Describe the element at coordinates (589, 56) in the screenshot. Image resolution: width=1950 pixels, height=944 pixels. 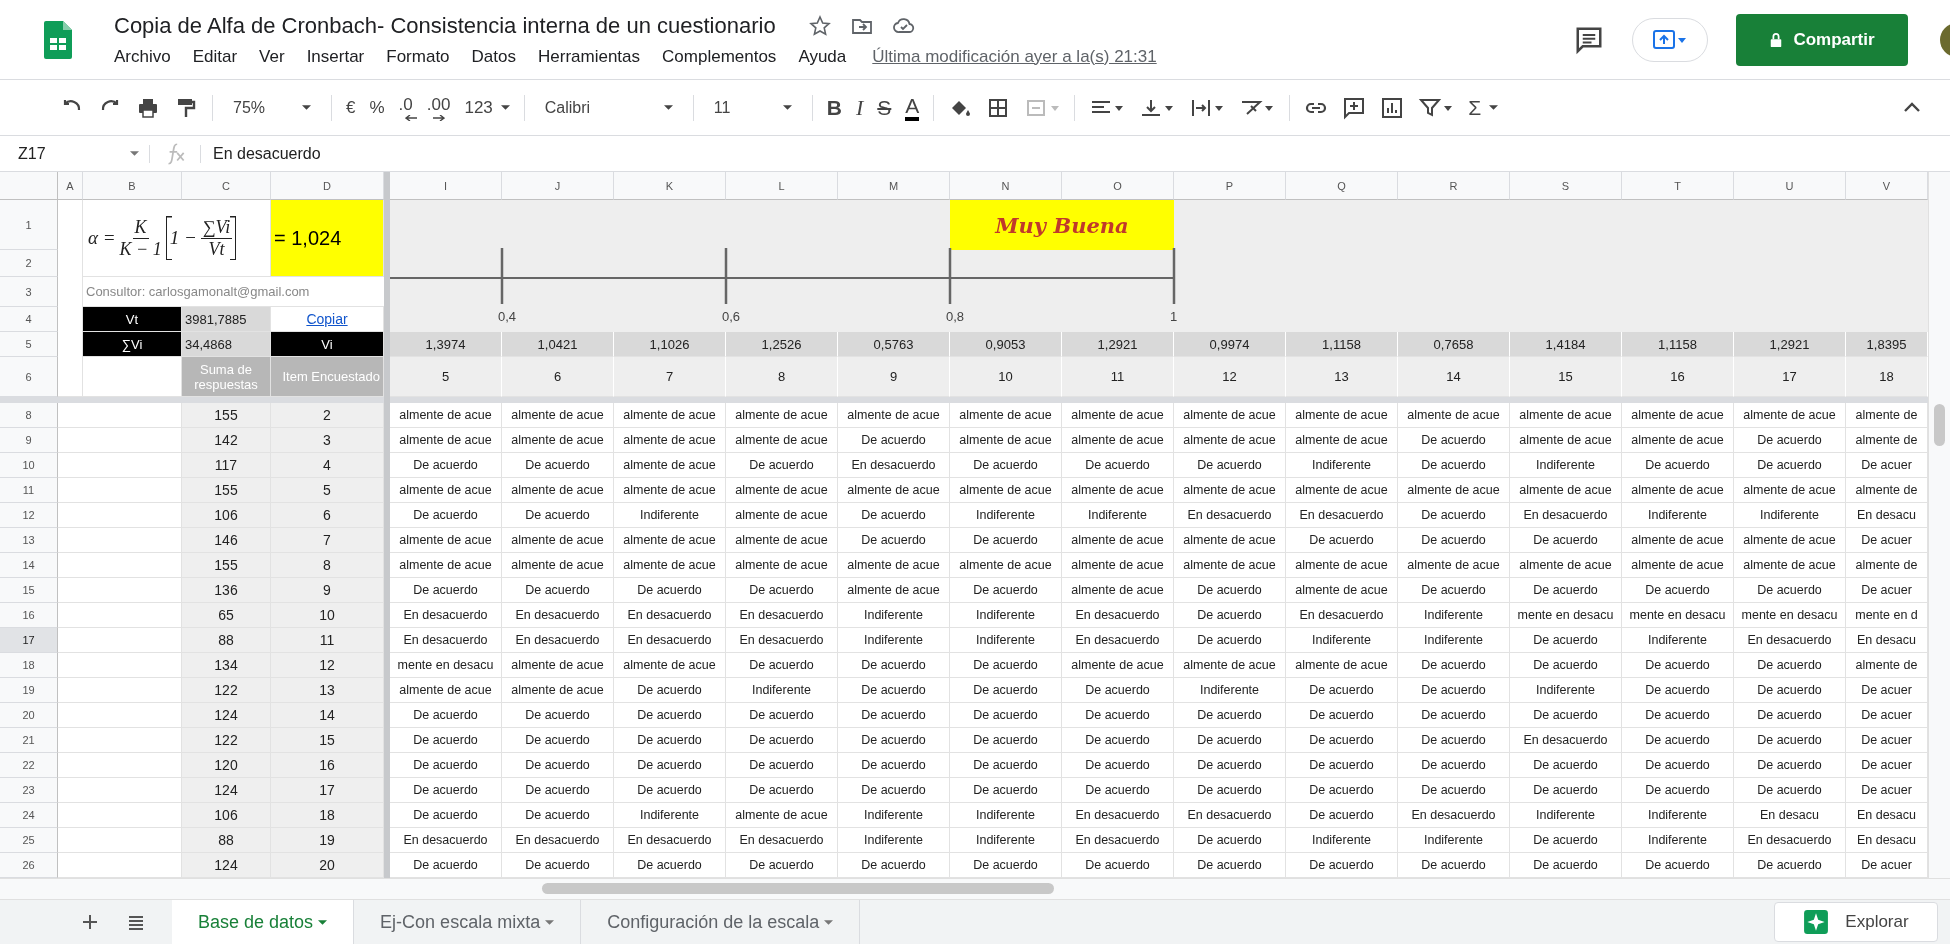
I see `menu-item: Herramientas` at that location.